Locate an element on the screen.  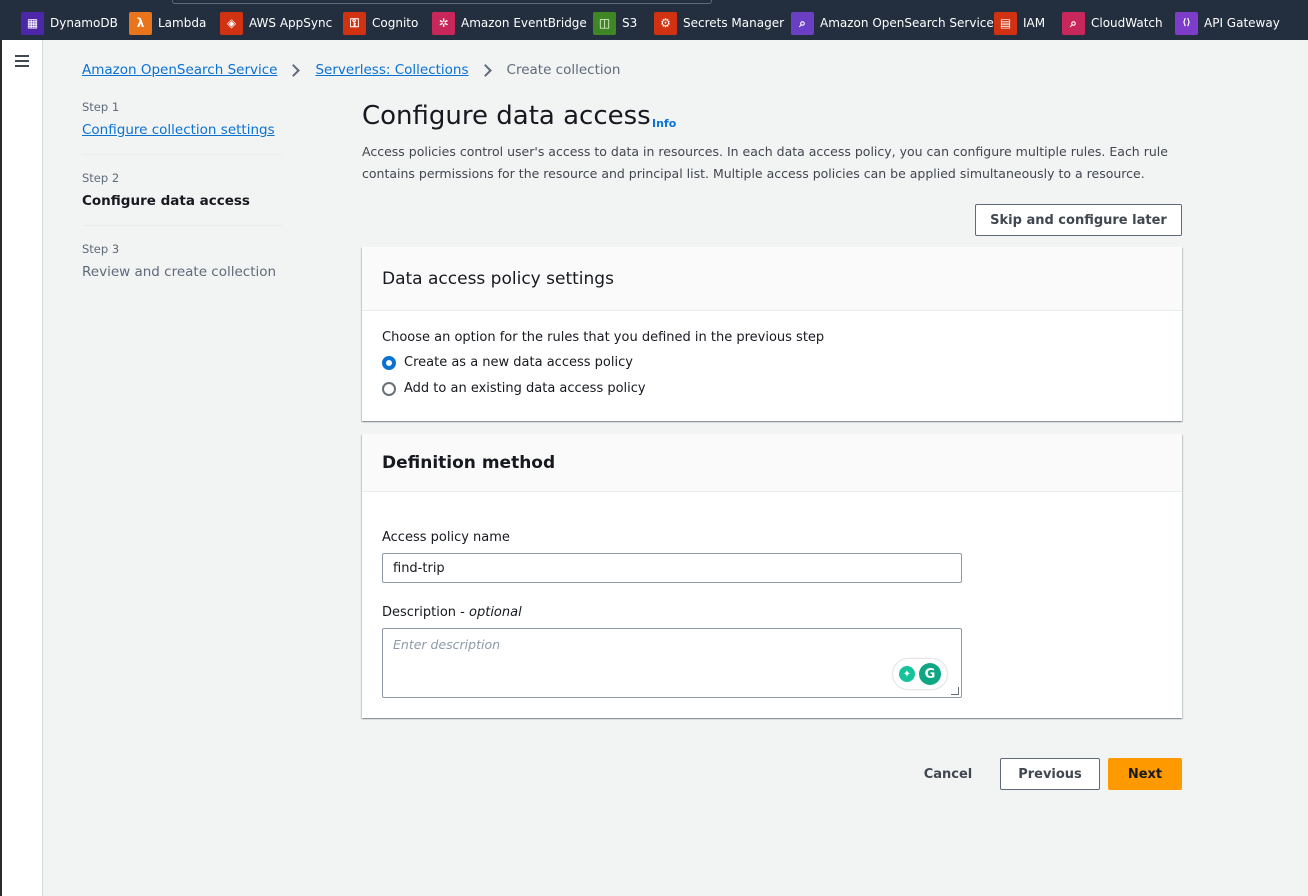
wizard-step-3: Step 3 Review and create collection is located at coordinates (182, 269).